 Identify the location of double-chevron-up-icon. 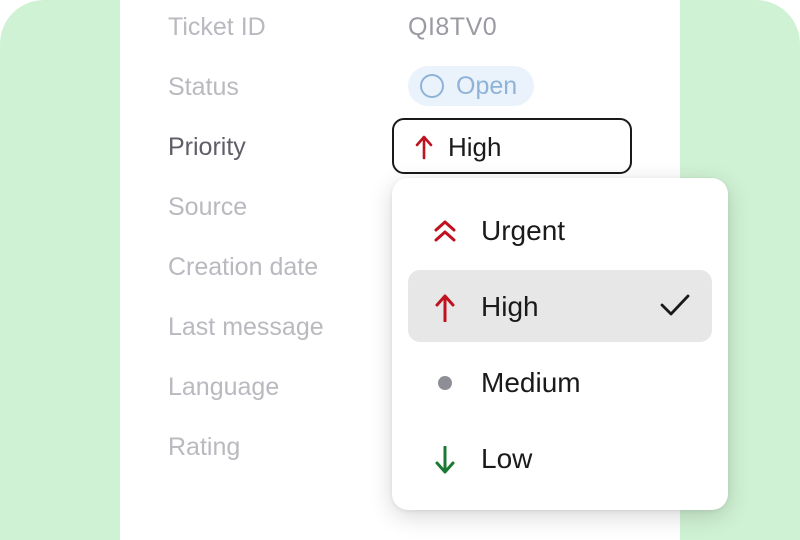
(444, 230).